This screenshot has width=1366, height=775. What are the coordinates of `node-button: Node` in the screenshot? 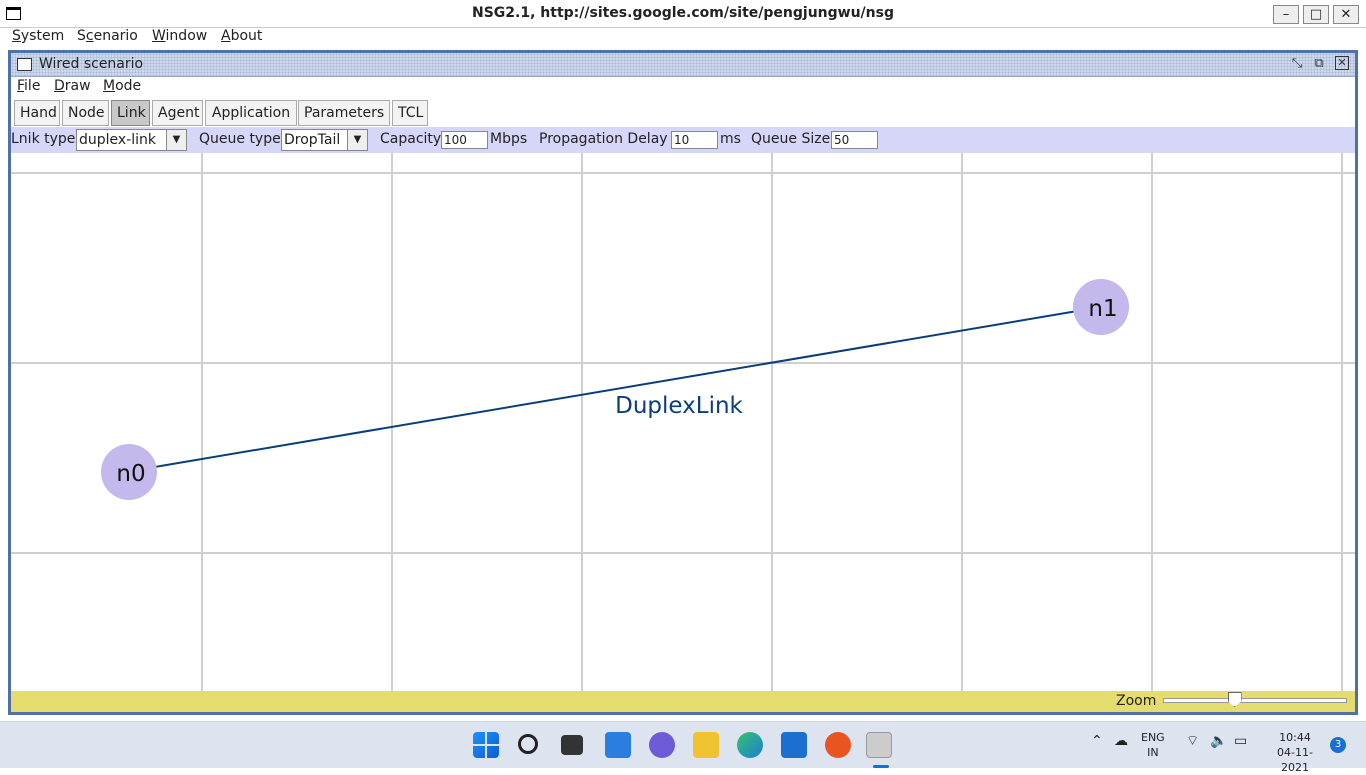 It's located at (85, 113).